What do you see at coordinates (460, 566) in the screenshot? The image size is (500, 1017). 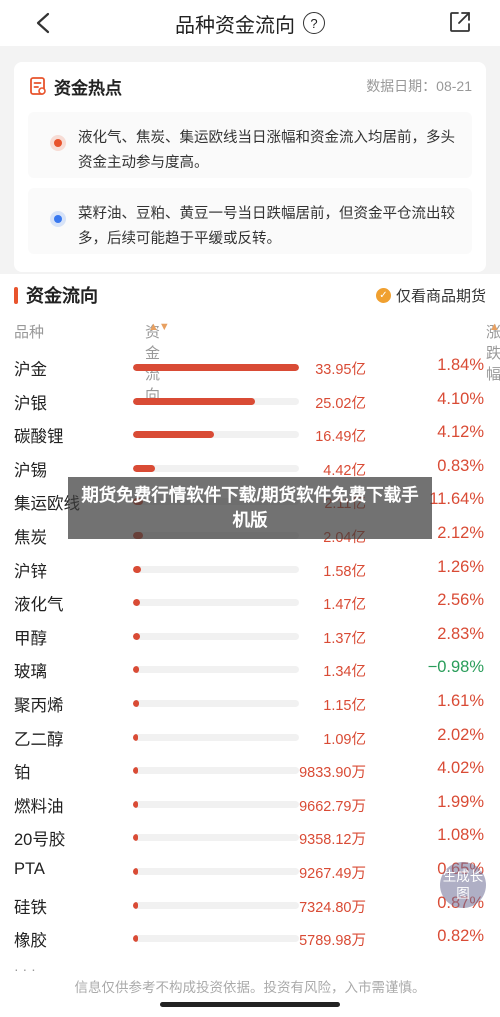 I see `change-percent: 1.26%` at bounding box center [460, 566].